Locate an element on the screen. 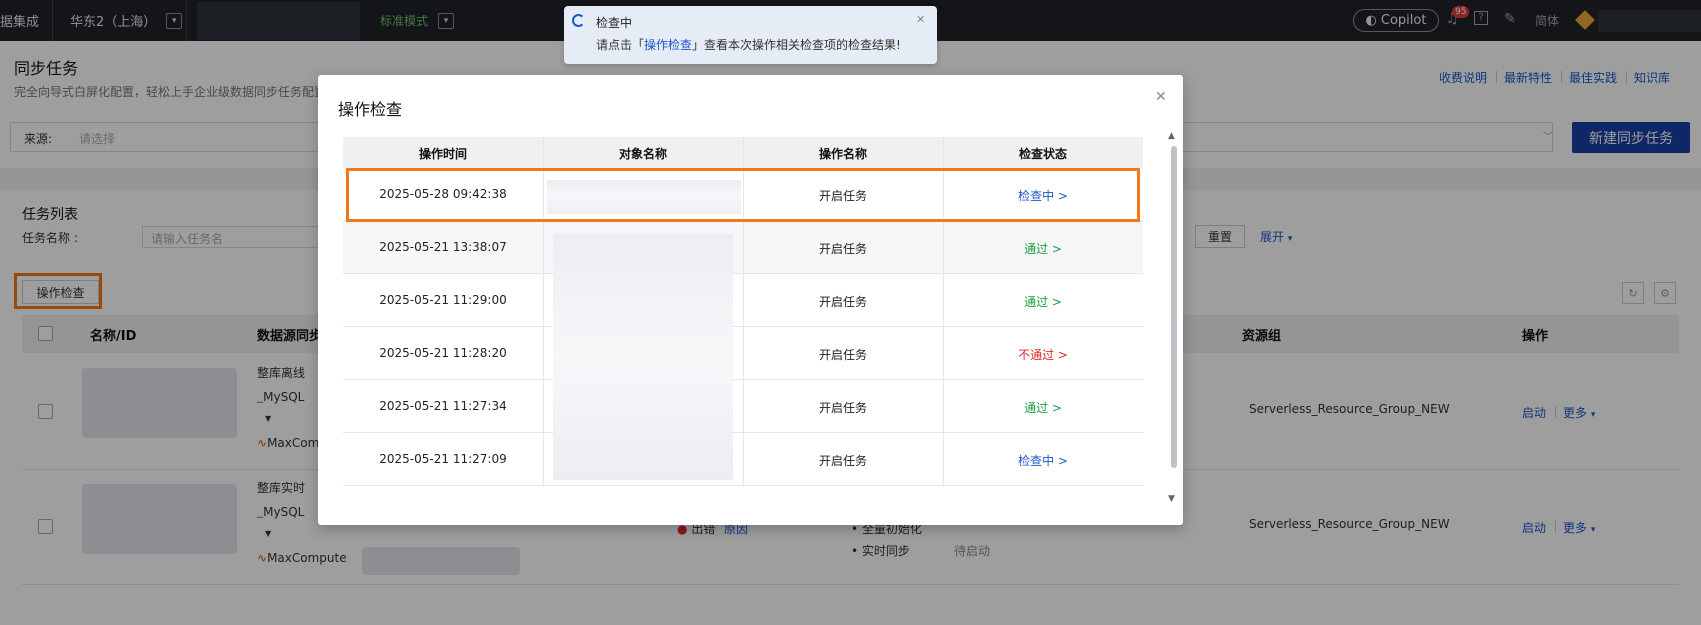 This screenshot has height=625, width=1701. toast-title: 检查中 is located at coordinates (614, 23).